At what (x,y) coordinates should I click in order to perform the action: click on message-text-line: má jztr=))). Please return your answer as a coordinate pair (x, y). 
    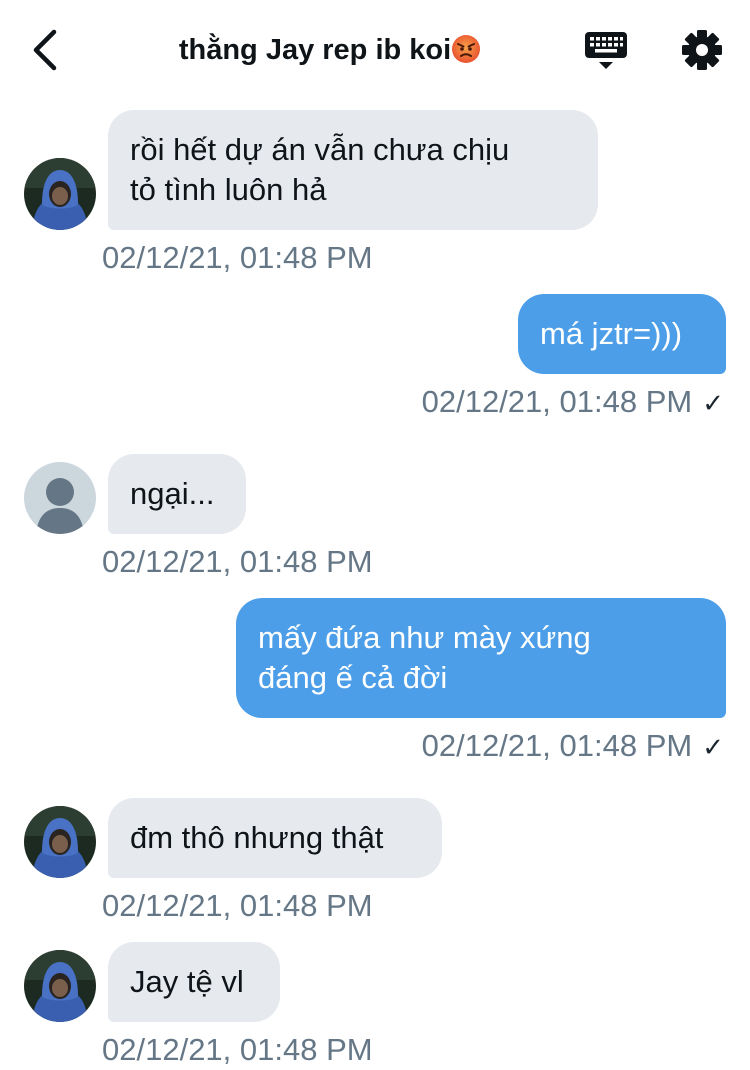
    Looking at the image, I should click on (611, 333).